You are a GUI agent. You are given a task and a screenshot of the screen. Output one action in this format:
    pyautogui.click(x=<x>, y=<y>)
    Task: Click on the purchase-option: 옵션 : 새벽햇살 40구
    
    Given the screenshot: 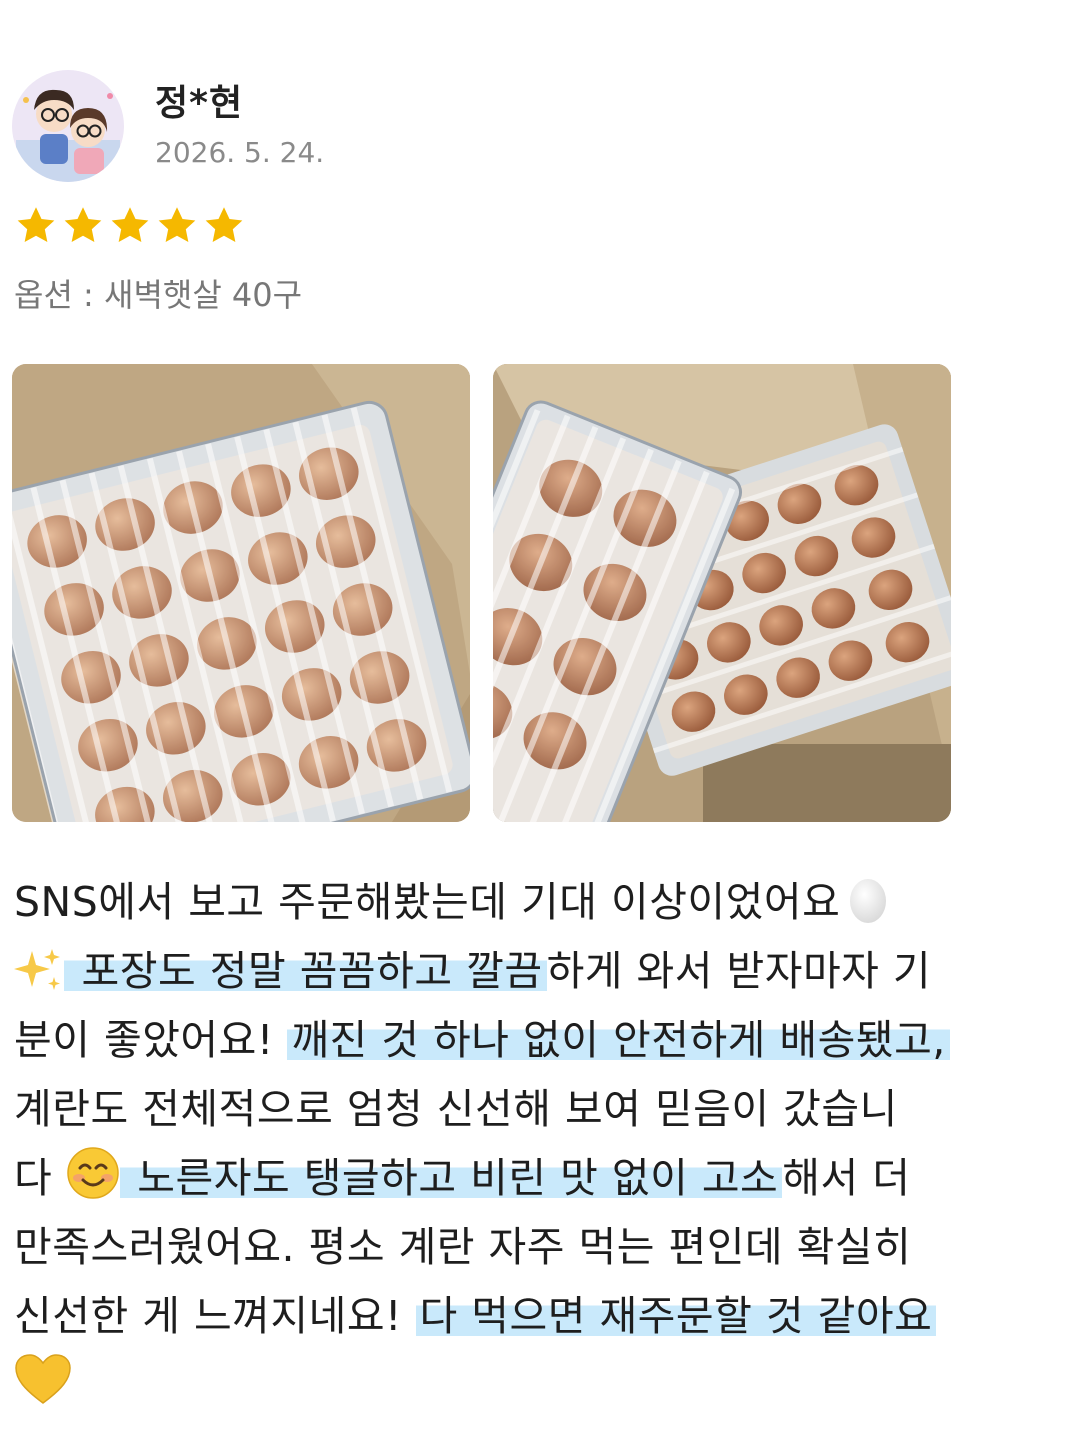 What is the action you would take?
    pyautogui.click(x=158, y=295)
    